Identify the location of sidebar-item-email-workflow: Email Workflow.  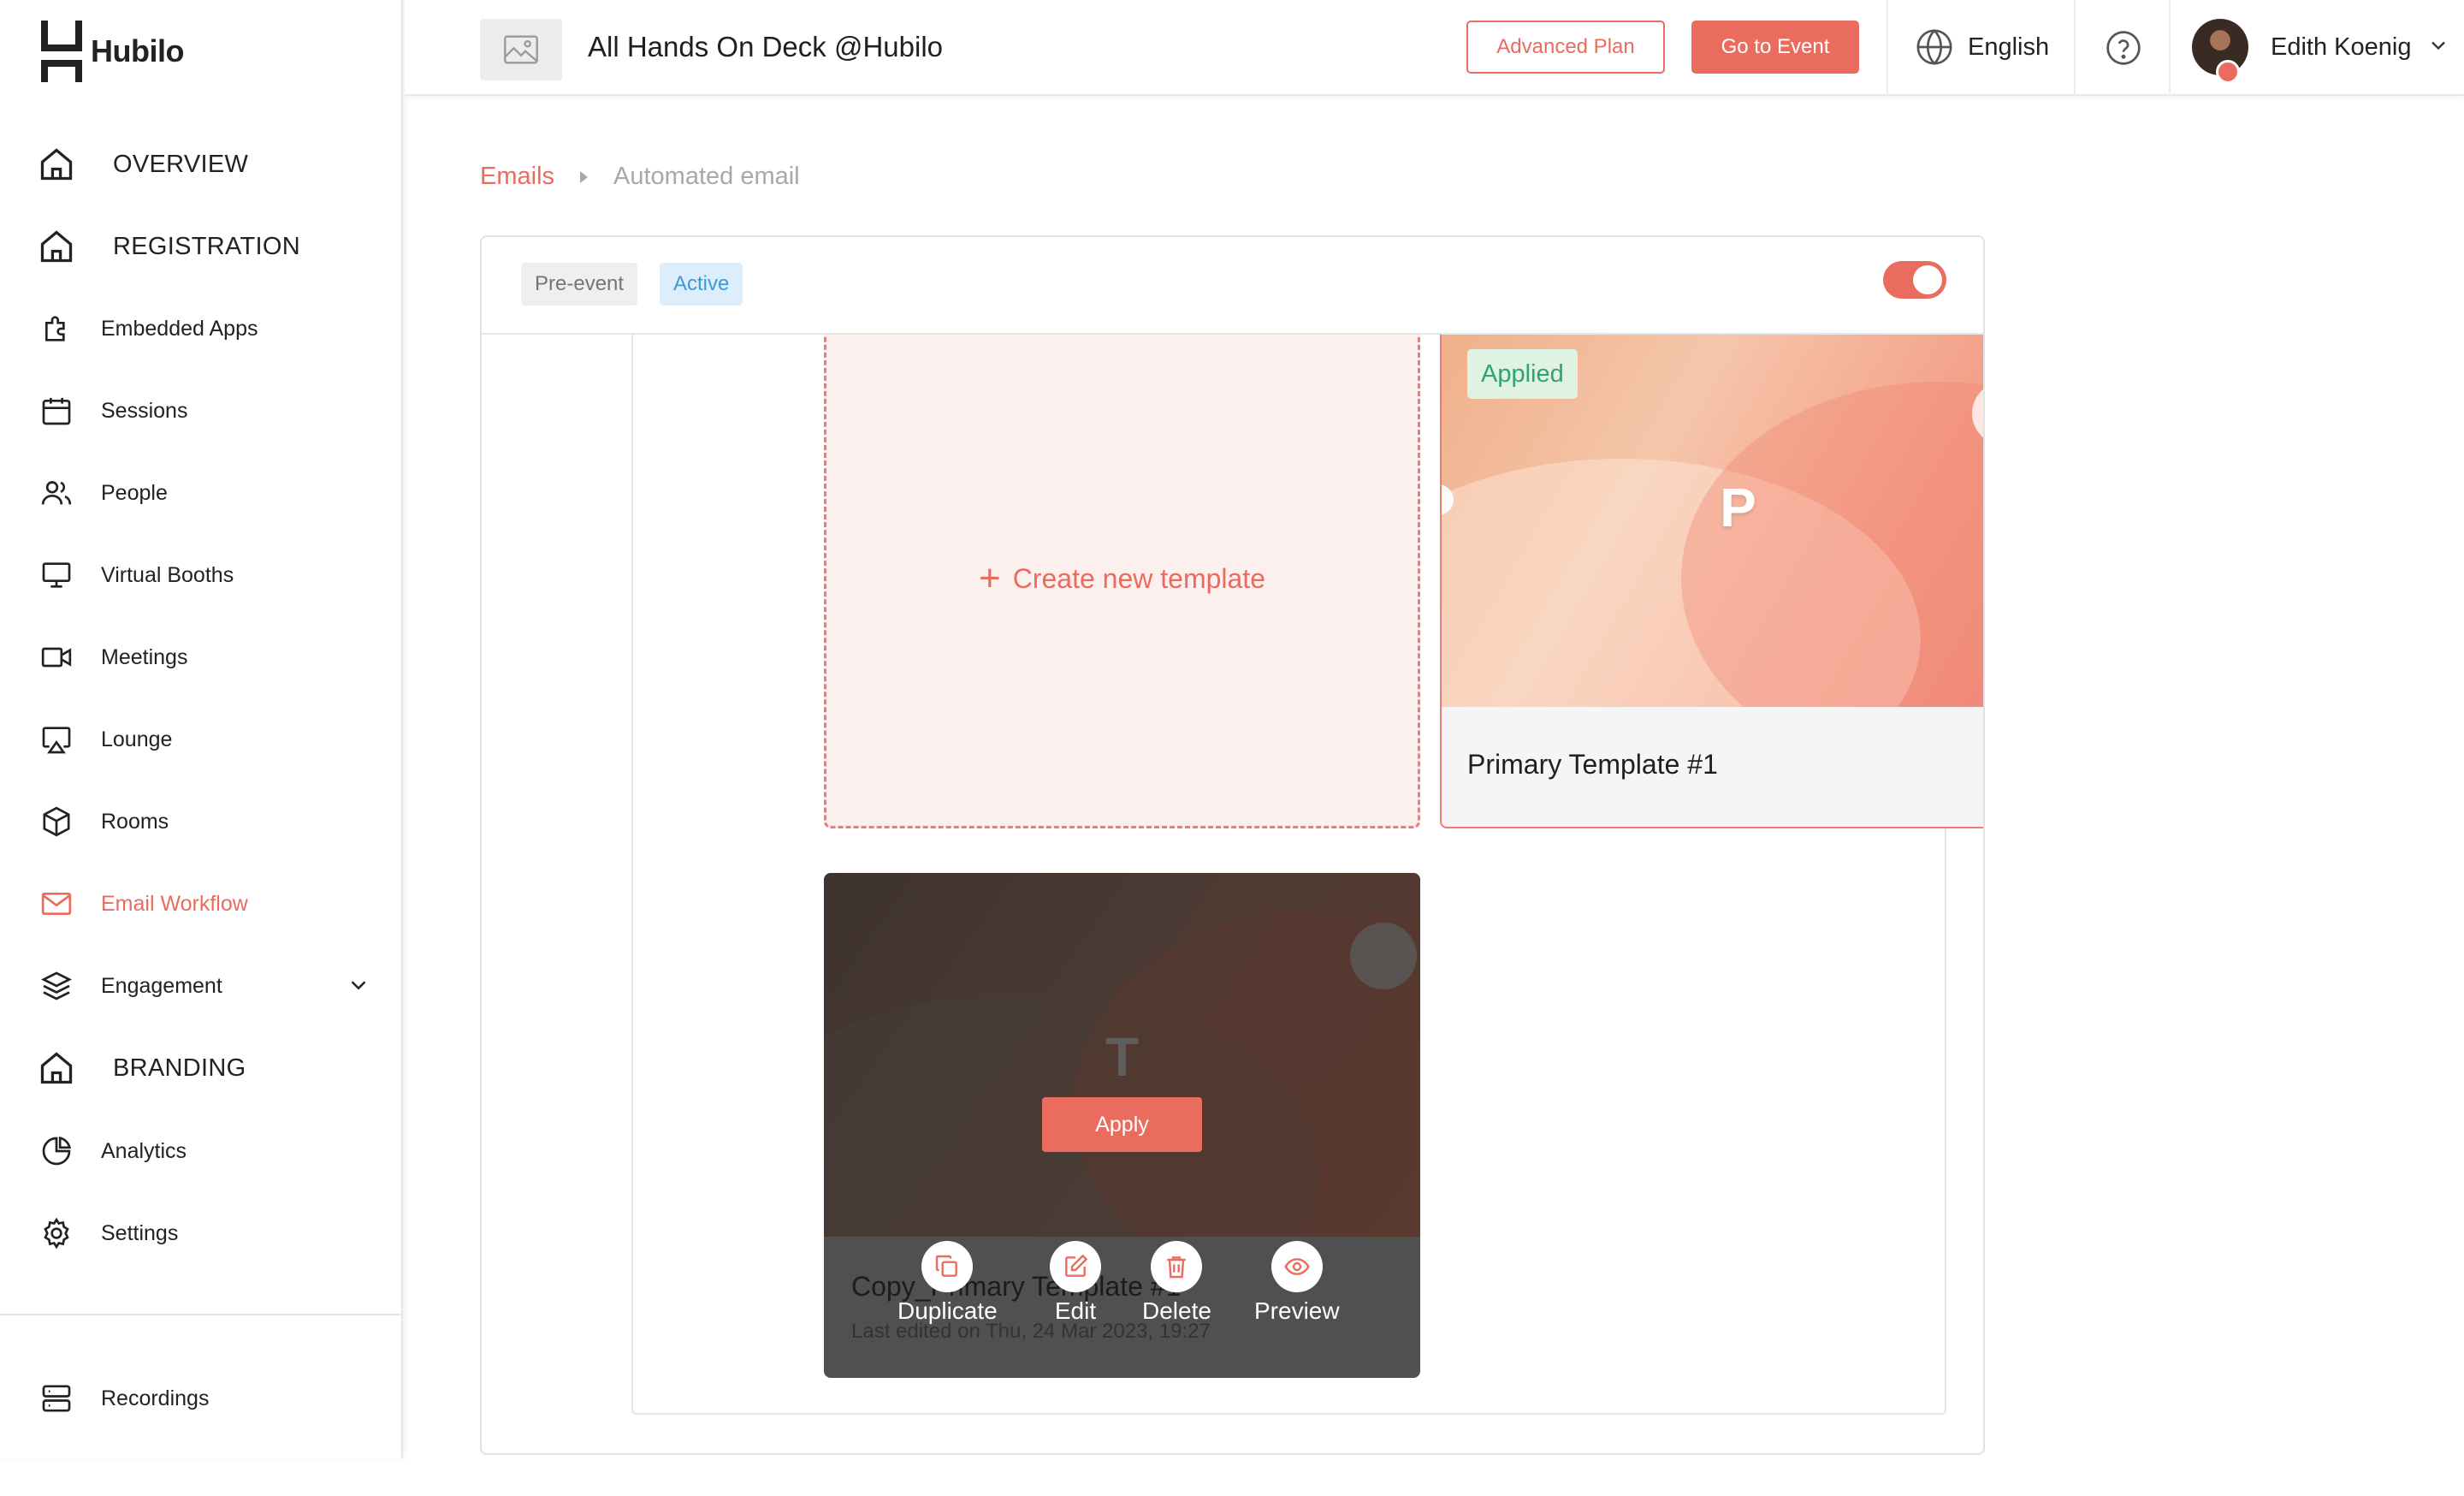
(204, 904).